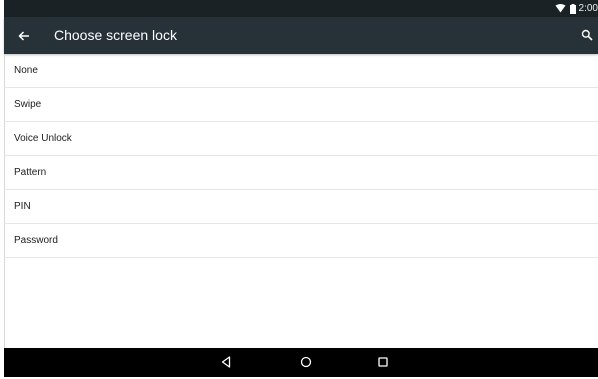 Image resolution: width=598 pixels, height=379 pixels. I want to click on status-time: 2:00, so click(588, 8).